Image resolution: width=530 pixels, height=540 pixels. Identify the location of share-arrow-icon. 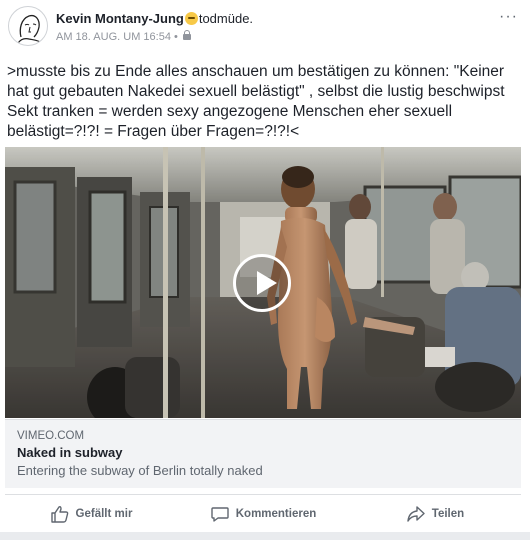
(416, 514).